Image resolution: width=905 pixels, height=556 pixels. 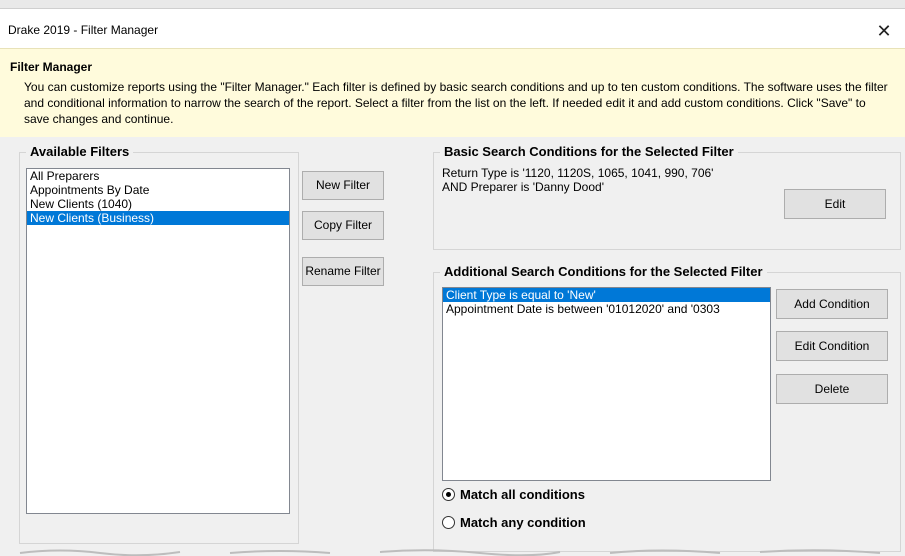 I want to click on available-filters-heading: Available Filters, so click(x=80, y=151).